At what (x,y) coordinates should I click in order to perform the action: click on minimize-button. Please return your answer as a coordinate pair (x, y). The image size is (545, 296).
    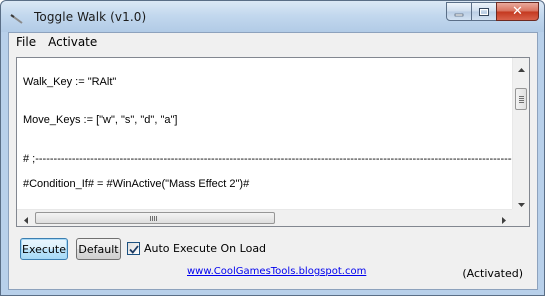
    Looking at the image, I should click on (459, 11).